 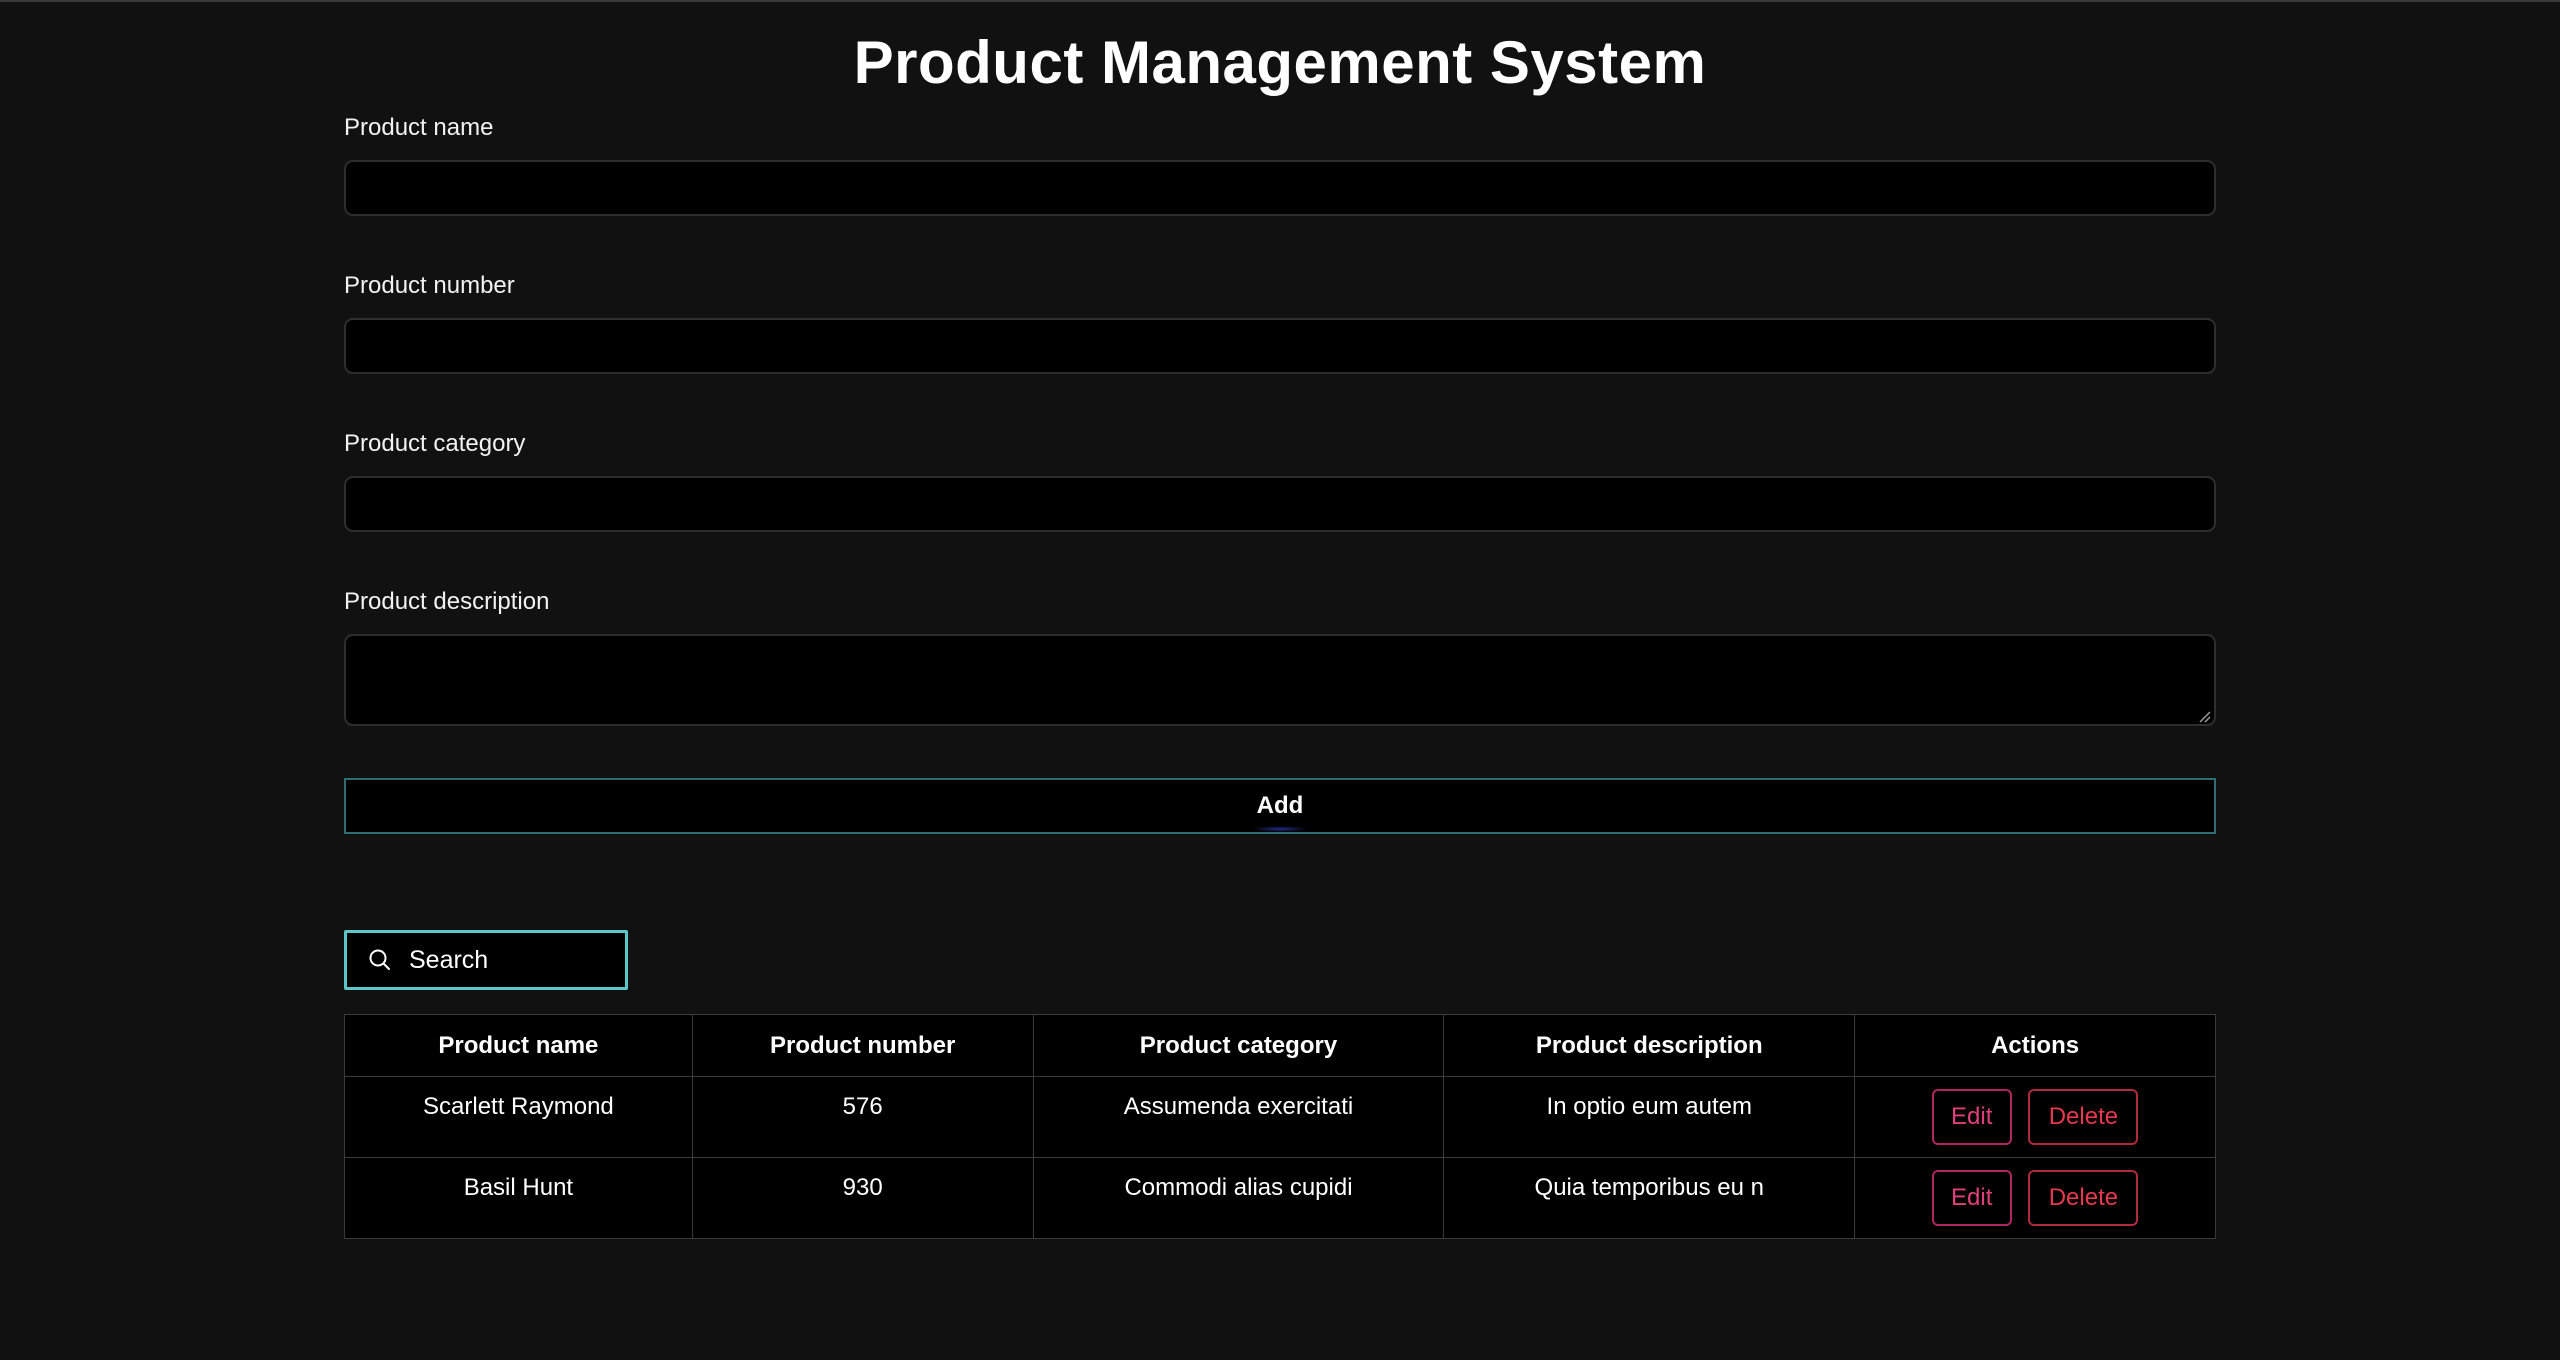 What do you see at coordinates (518, 1045) in the screenshot?
I see `column-header-product-name: Product name` at bounding box center [518, 1045].